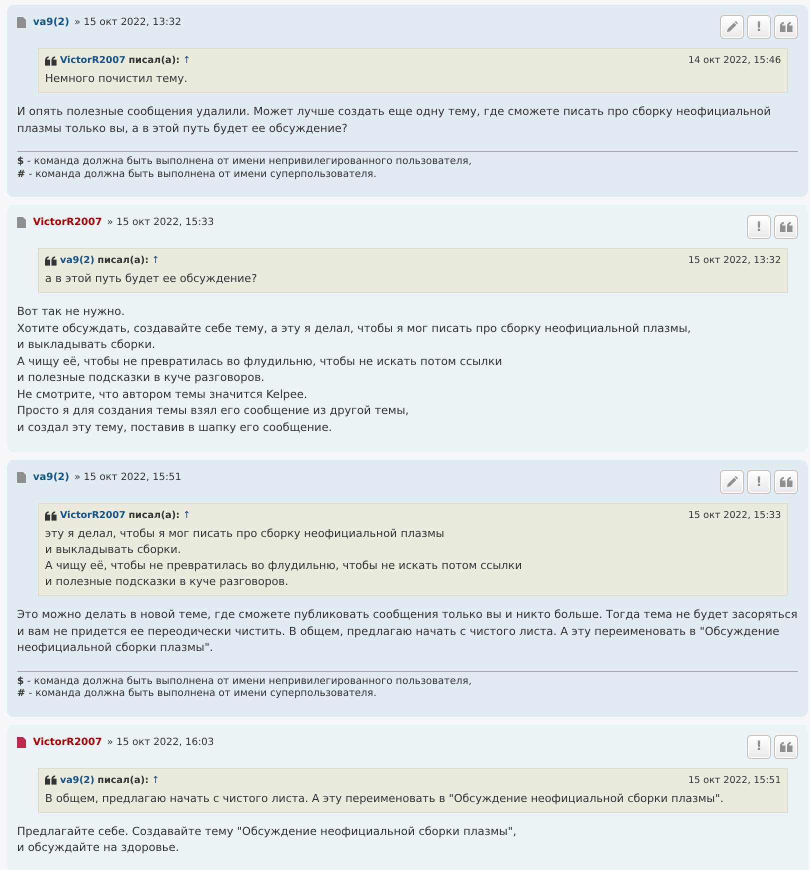 The height and width of the screenshot is (870, 810). I want to click on quote-text: эту я делал, чтобы я мог писать про сборку неофициальной плазмы, so click(245, 534).